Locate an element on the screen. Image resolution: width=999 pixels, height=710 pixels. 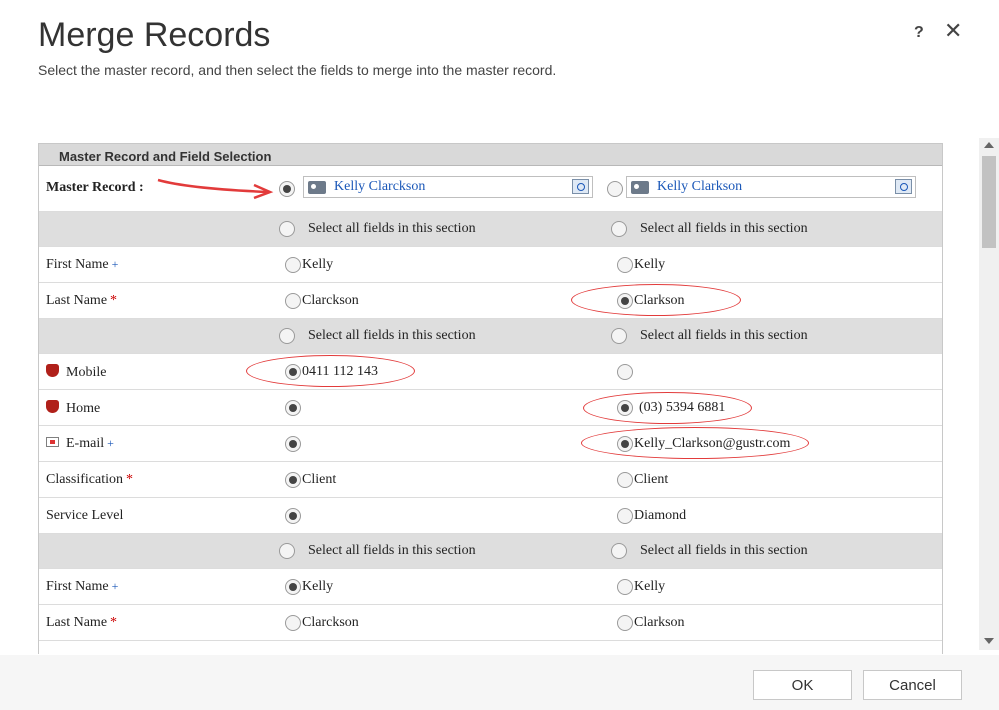
field-value-left: 0411 112 143 is located at coordinates (340, 371).